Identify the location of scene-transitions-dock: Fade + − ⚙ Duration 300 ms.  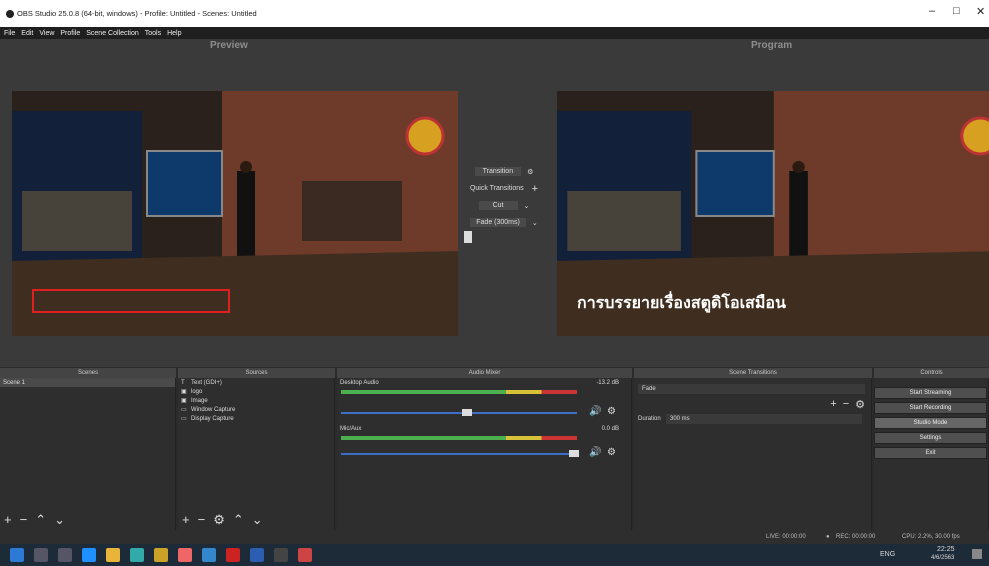
(753, 454).